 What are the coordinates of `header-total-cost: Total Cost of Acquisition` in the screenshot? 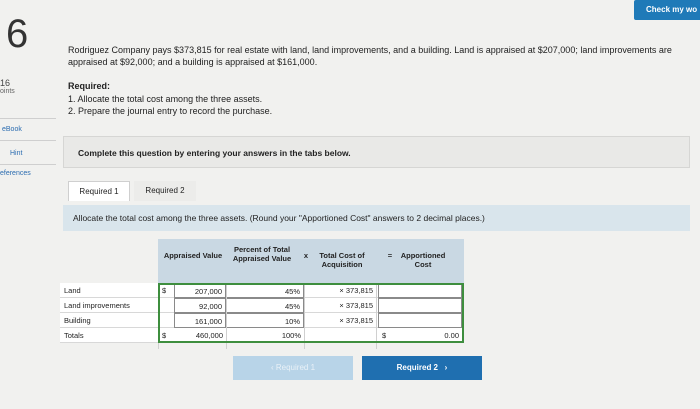 It's located at (342, 260).